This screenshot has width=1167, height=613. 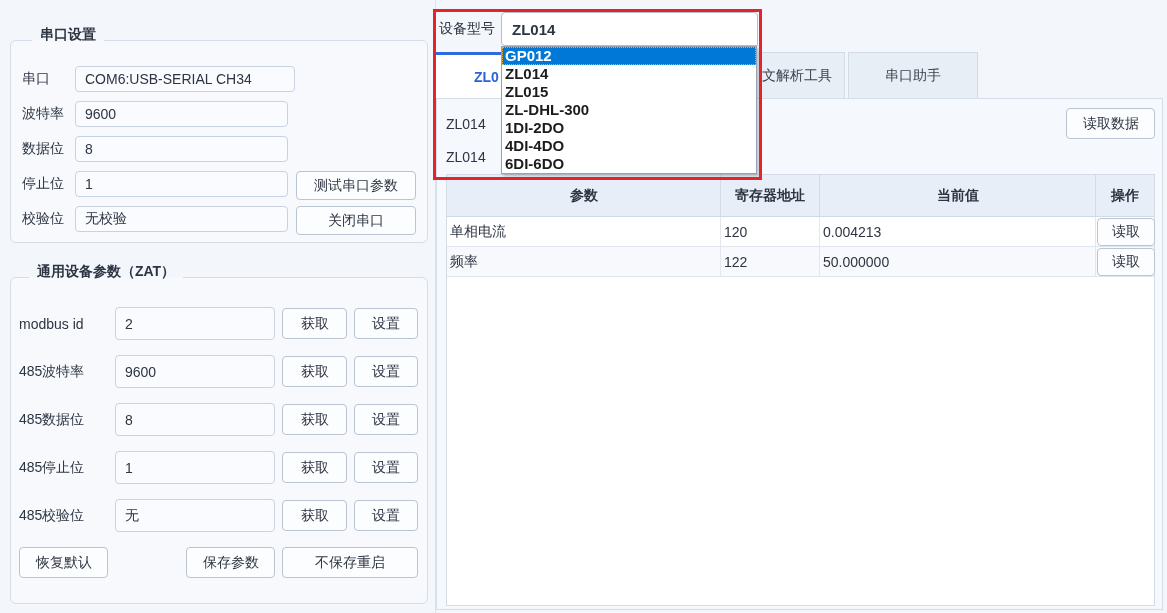 I want to click on table-cell: 50.000000, so click(x=958, y=261).